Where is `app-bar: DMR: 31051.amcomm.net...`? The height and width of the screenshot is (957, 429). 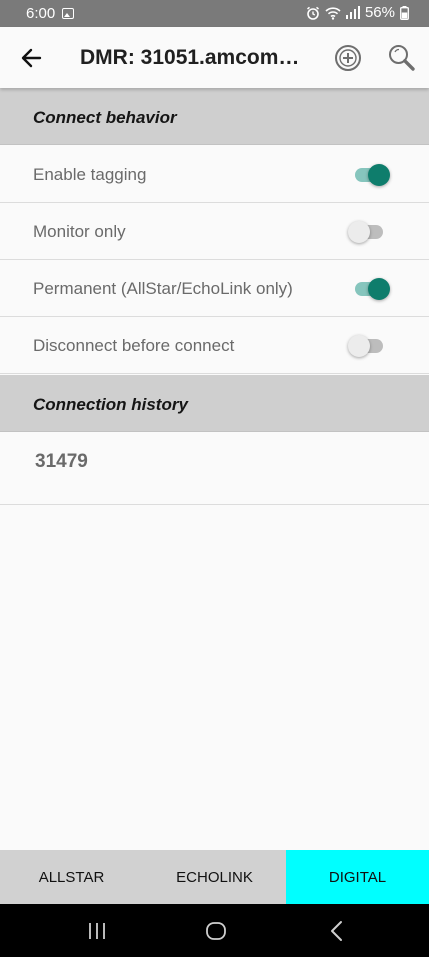 app-bar: DMR: 31051.amcomm.net... is located at coordinates (214, 57).